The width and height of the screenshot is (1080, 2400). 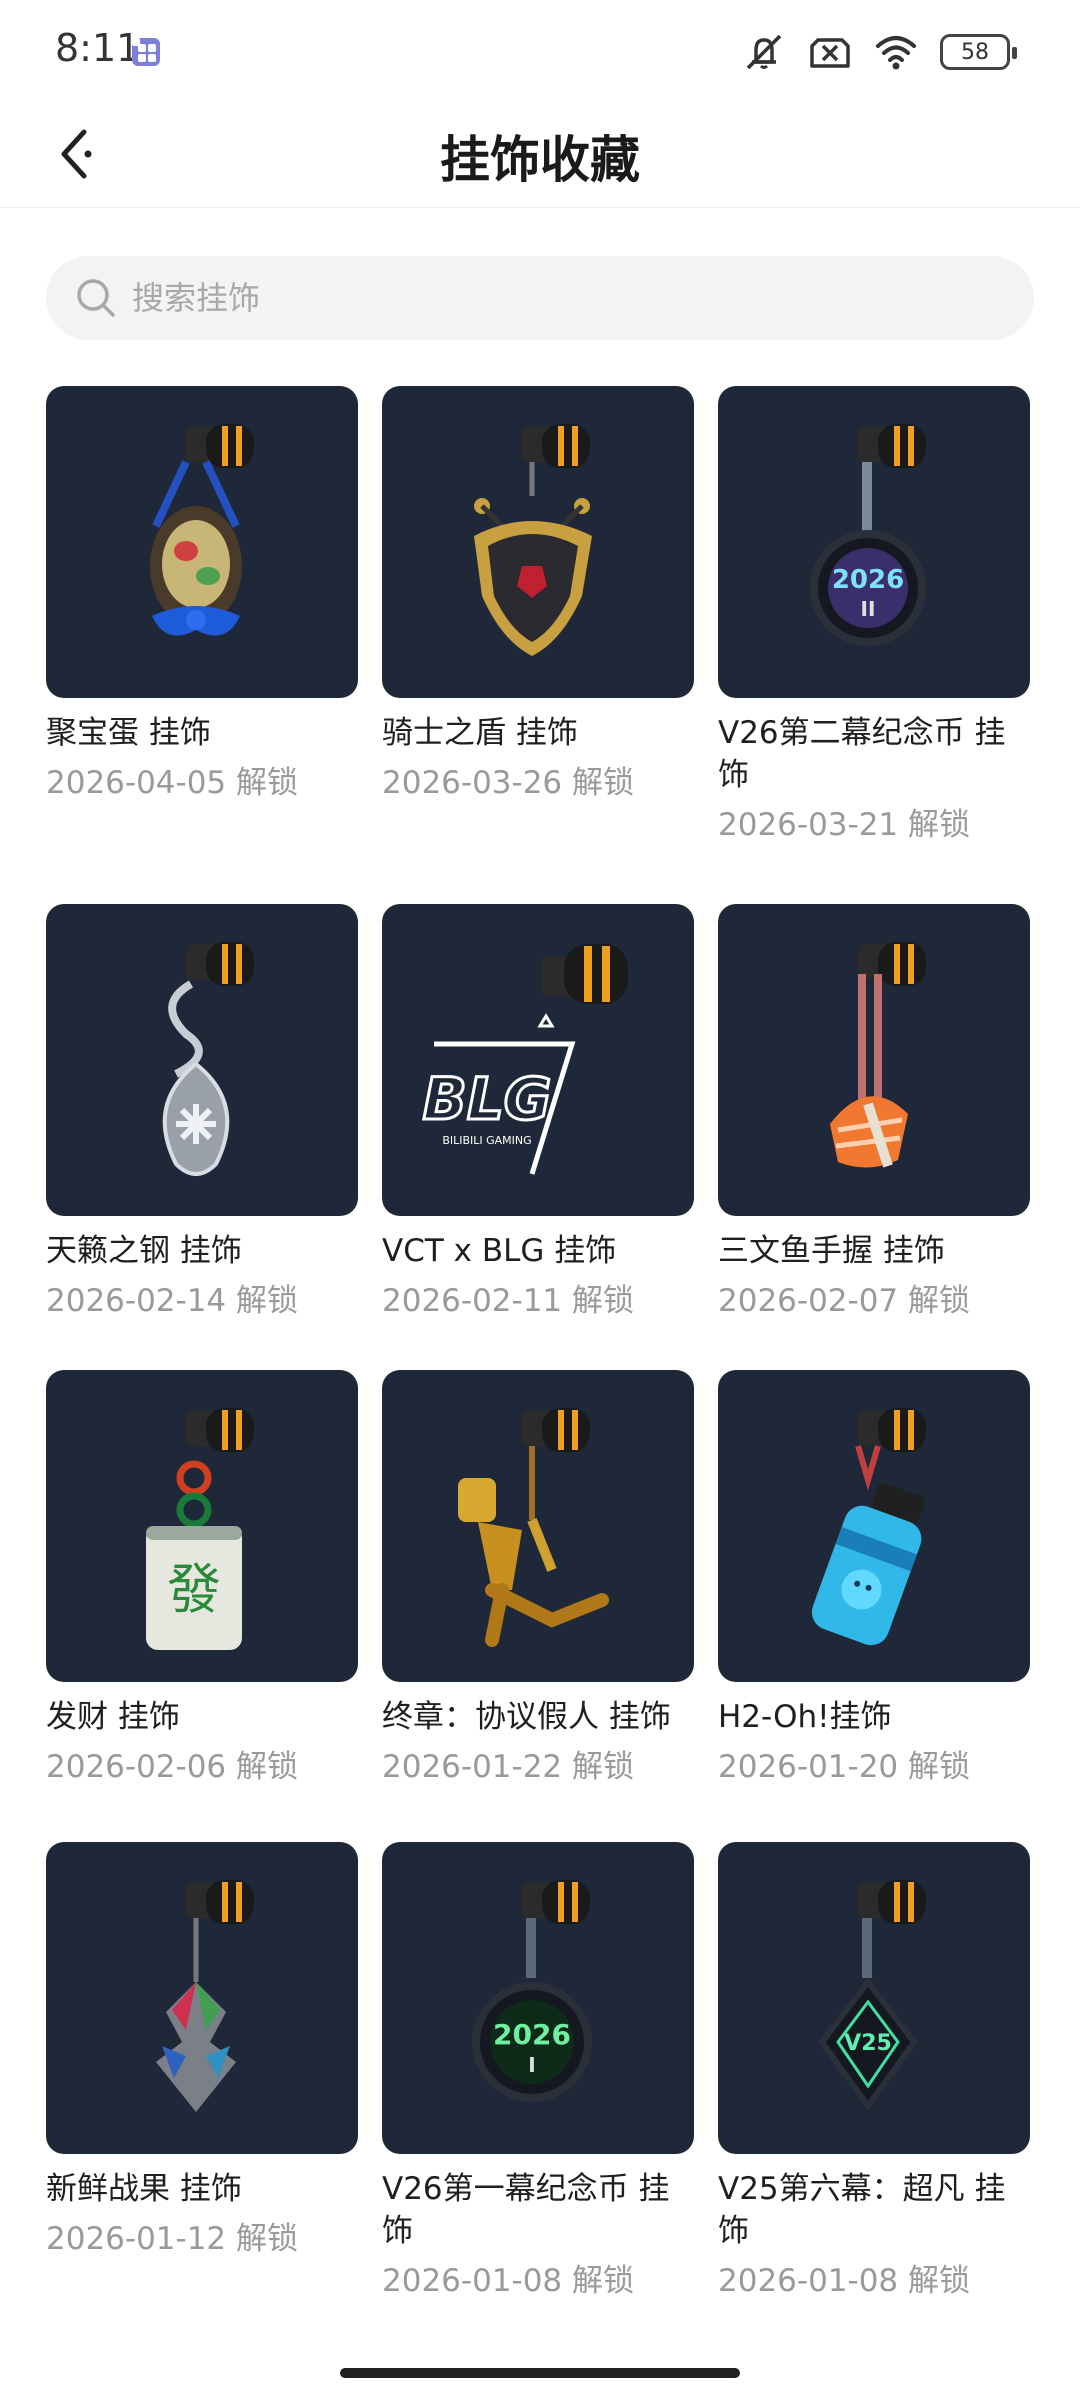 What do you see at coordinates (487, 1099) in the screenshot?
I see `blg-logo-text: BLG` at bounding box center [487, 1099].